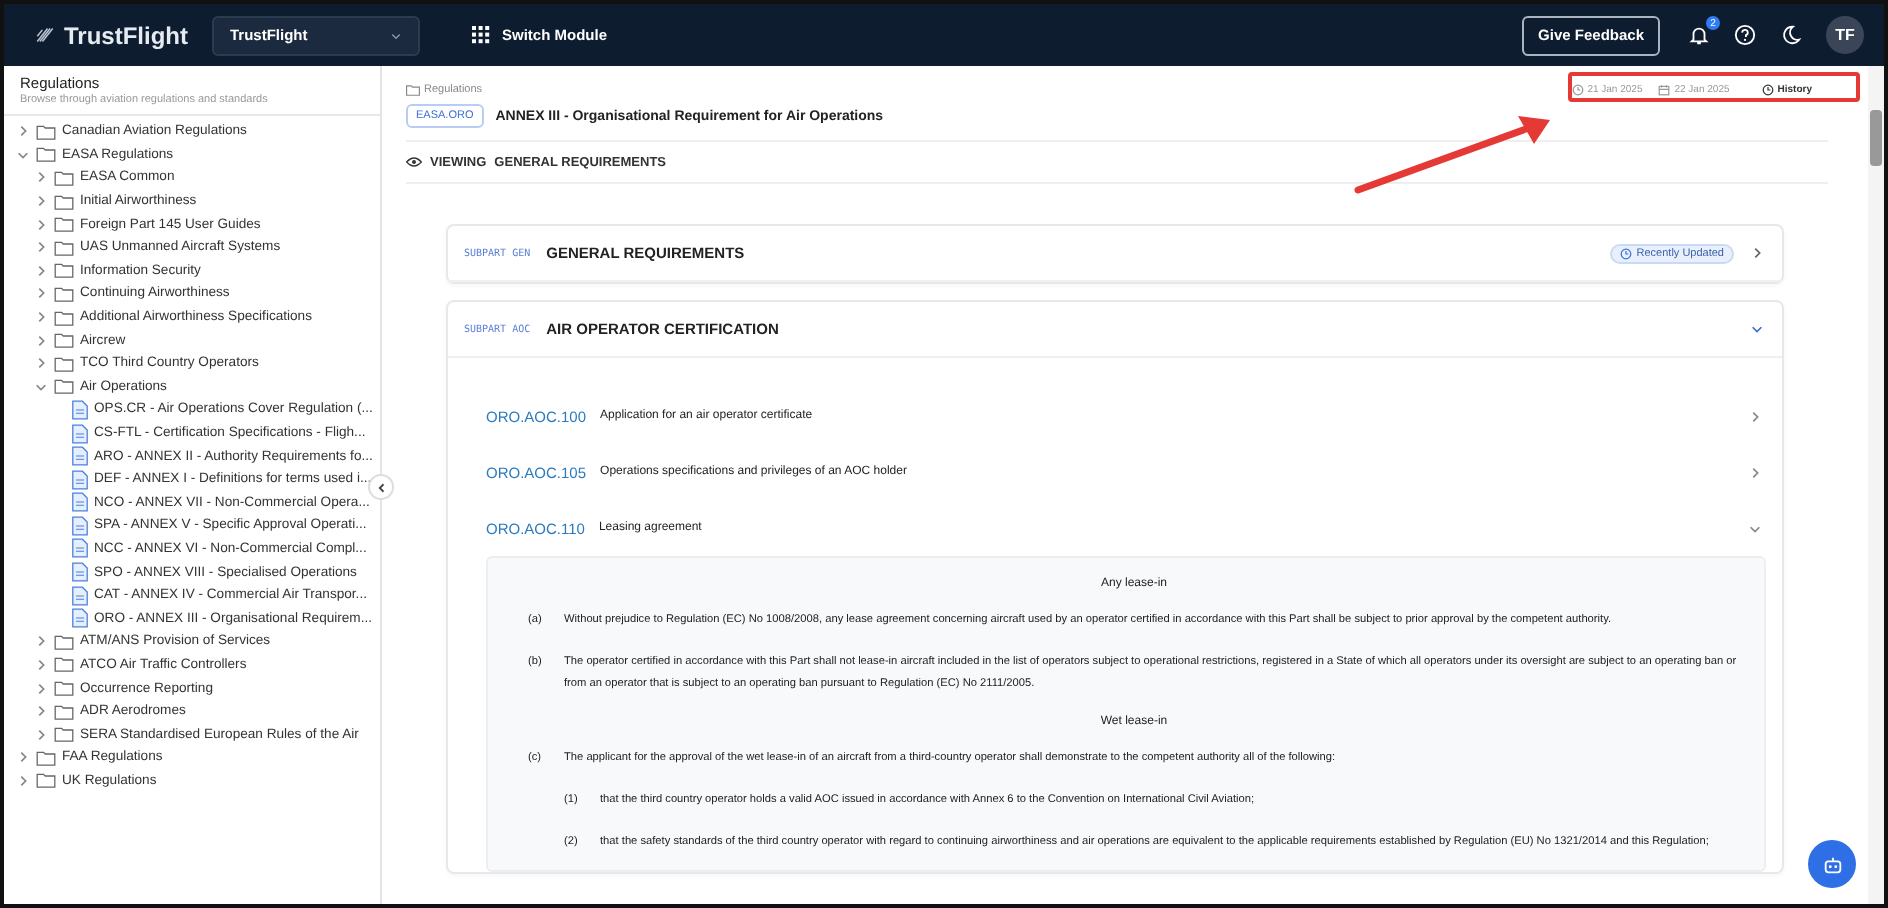 This screenshot has width=1888, height=908. Describe the element at coordinates (1876, 138) in the screenshot. I see `scrollbar-thumb` at that location.